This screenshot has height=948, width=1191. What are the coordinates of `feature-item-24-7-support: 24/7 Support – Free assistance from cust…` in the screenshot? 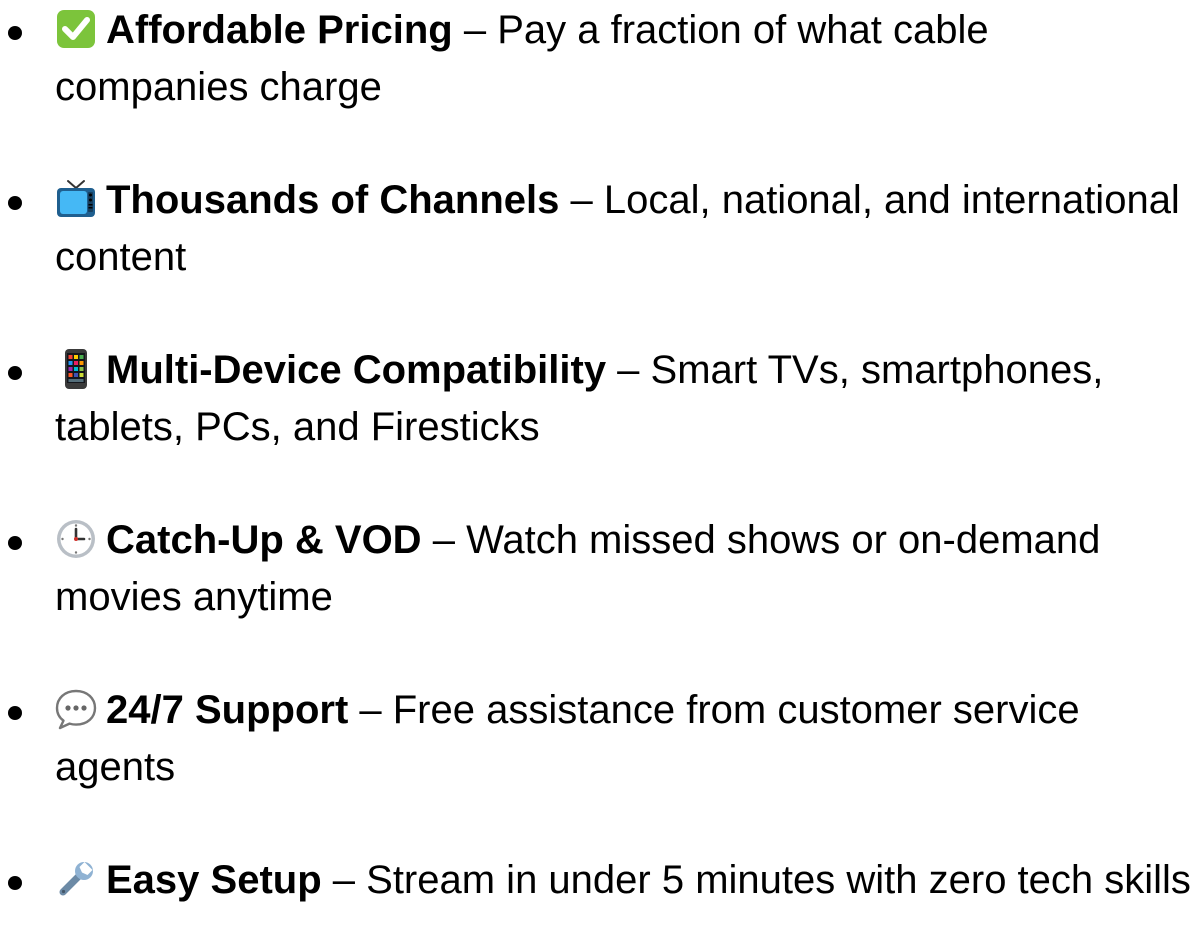 It's located at (599, 739).